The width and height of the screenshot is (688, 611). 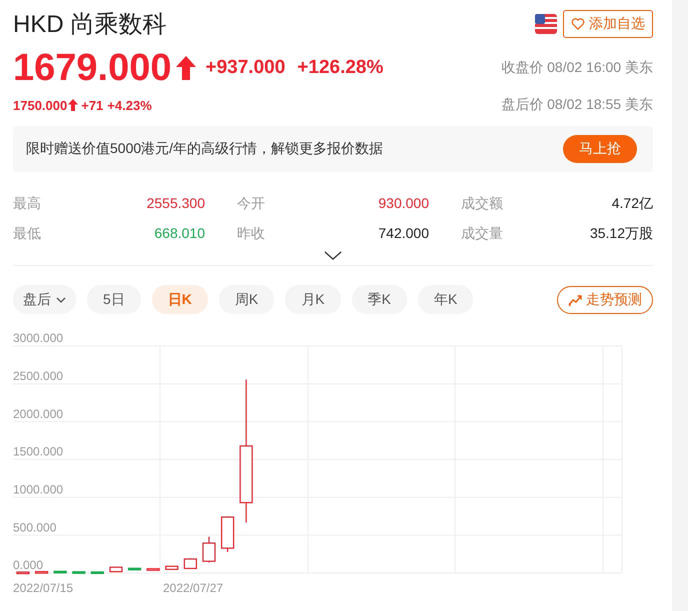 What do you see at coordinates (340, 68) in the screenshot?
I see `price-change-percent: +126.28%` at bounding box center [340, 68].